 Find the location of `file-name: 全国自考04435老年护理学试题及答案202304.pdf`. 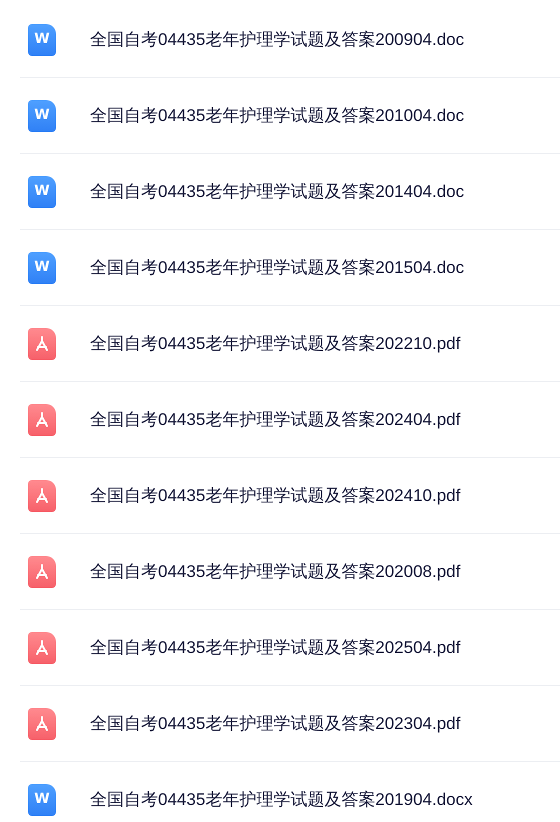

file-name: 全国自考04435老年护理学试题及答案202304.pdf is located at coordinates (275, 723).